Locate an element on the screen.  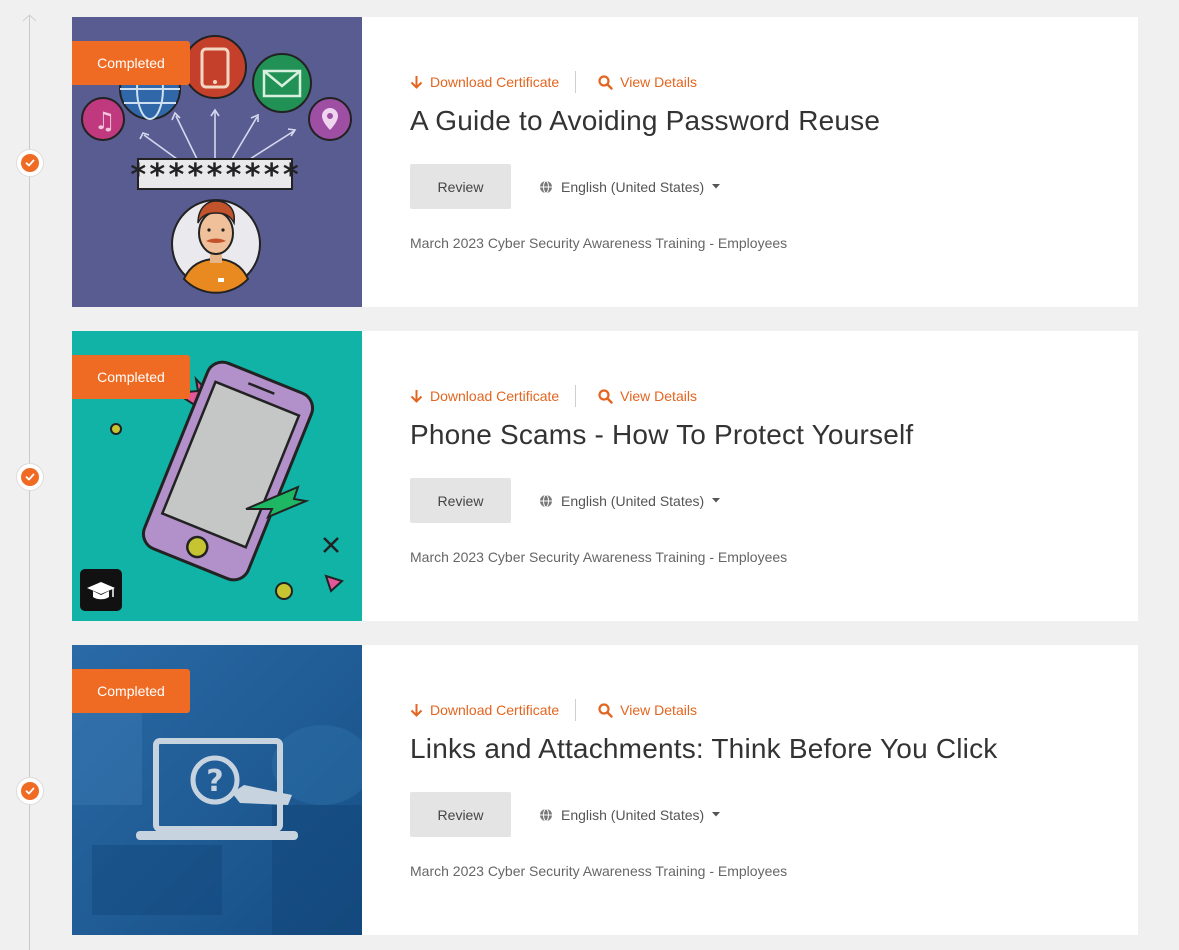
password-mask: ********* is located at coordinates (215, 175).